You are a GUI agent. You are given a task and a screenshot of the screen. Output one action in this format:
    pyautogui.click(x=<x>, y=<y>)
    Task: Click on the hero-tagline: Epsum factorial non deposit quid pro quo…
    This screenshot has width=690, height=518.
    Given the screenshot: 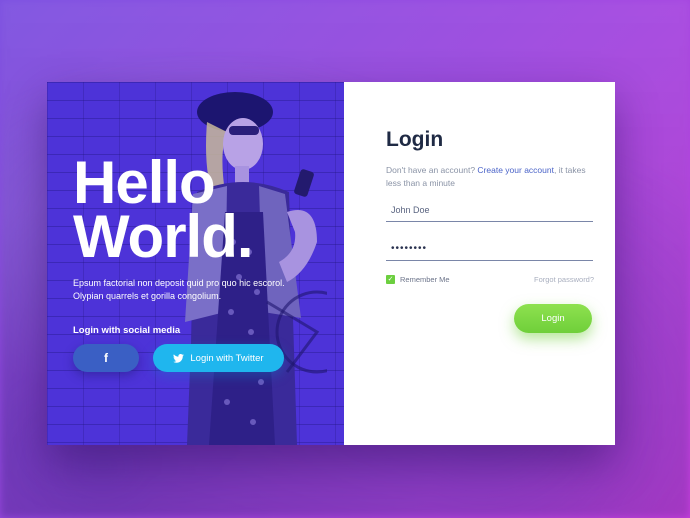 What is the action you would take?
    pyautogui.click(x=179, y=289)
    